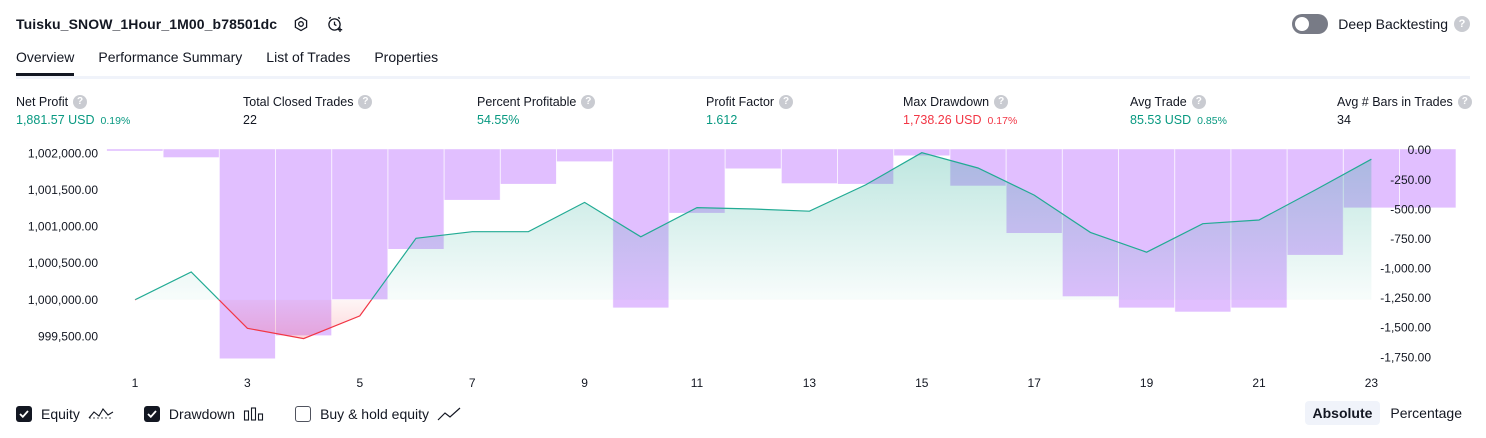 The height and width of the screenshot is (438, 1486). I want to click on deep-backtesting-toggle, so click(1310, 24).